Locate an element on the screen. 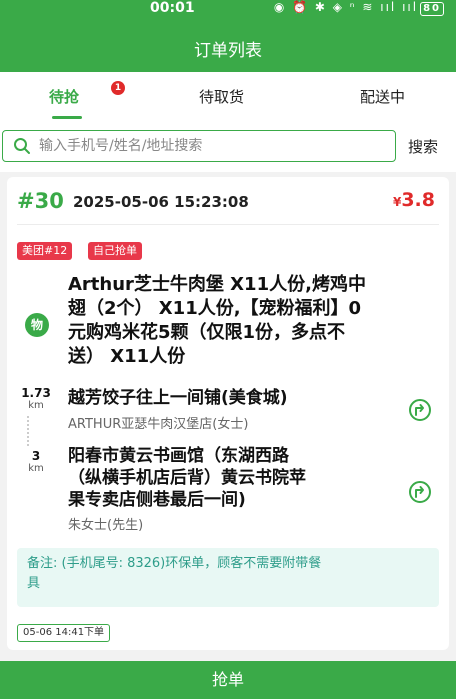 This screenshot has width=456, height=699. remark-line: 具 is located at coordinates (34, 583).